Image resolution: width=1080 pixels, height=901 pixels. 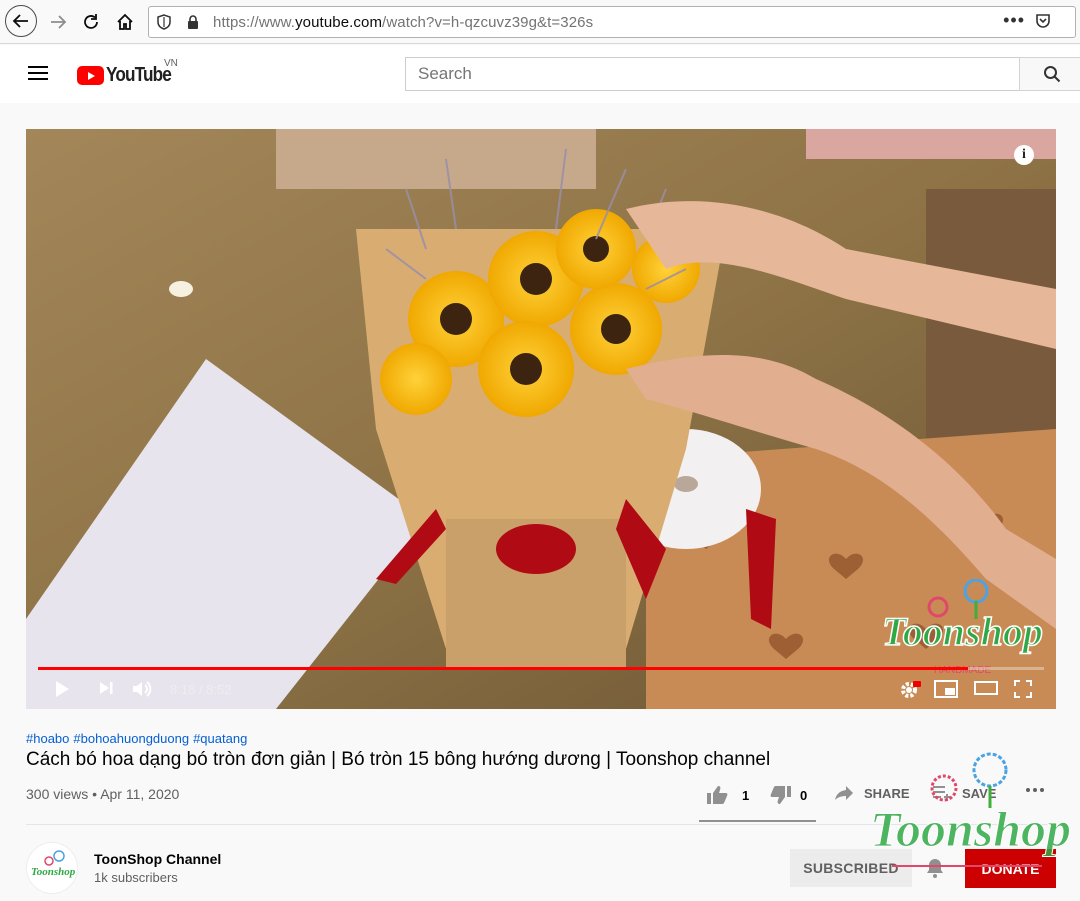 What do you see at coordinates (804, 795) in the screenshot?
I see `dislike-count: 0` at bounding box center [804, 795].